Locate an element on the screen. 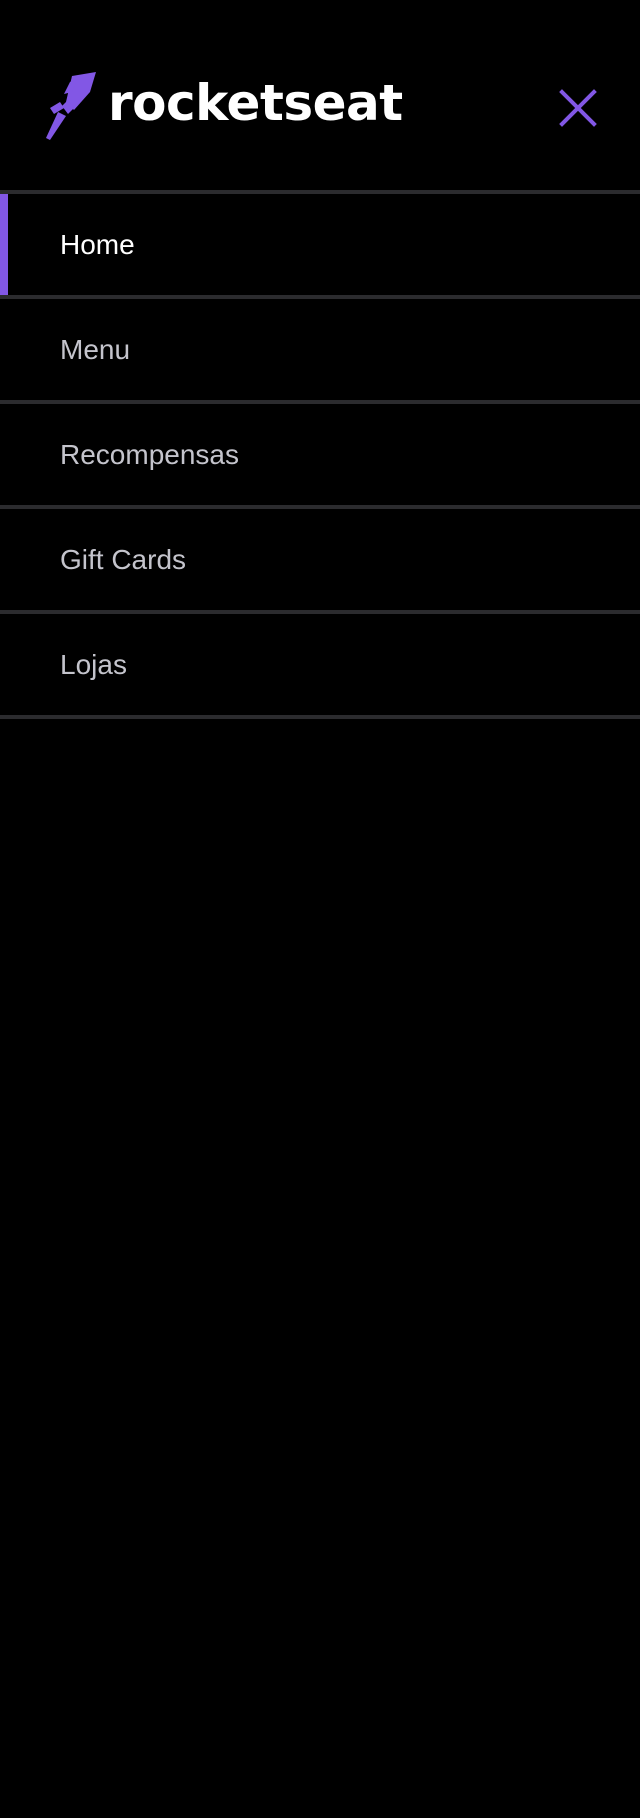 Image resolution: width=640 pixels, height=1818 pixels. nav-item-menu: Menu is located at coordinates (320, 349).